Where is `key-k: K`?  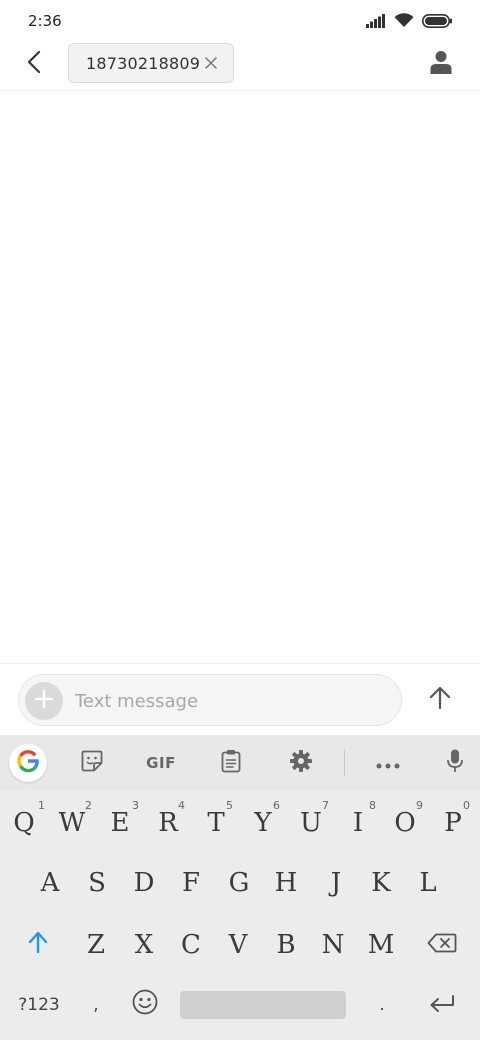 key-k: K is located at coordinates (381, 883).